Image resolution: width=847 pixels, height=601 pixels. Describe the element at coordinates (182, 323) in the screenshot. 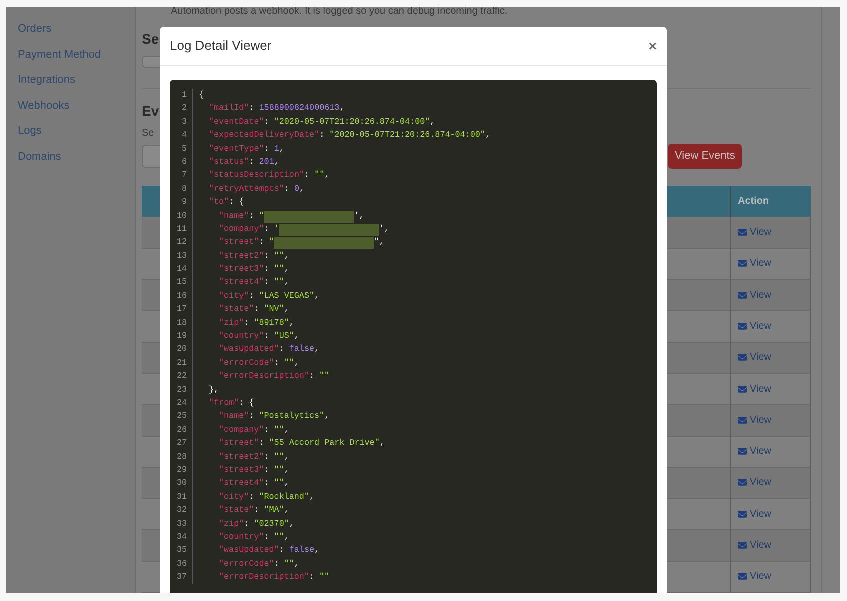

I see `line-number: 18` at that location.